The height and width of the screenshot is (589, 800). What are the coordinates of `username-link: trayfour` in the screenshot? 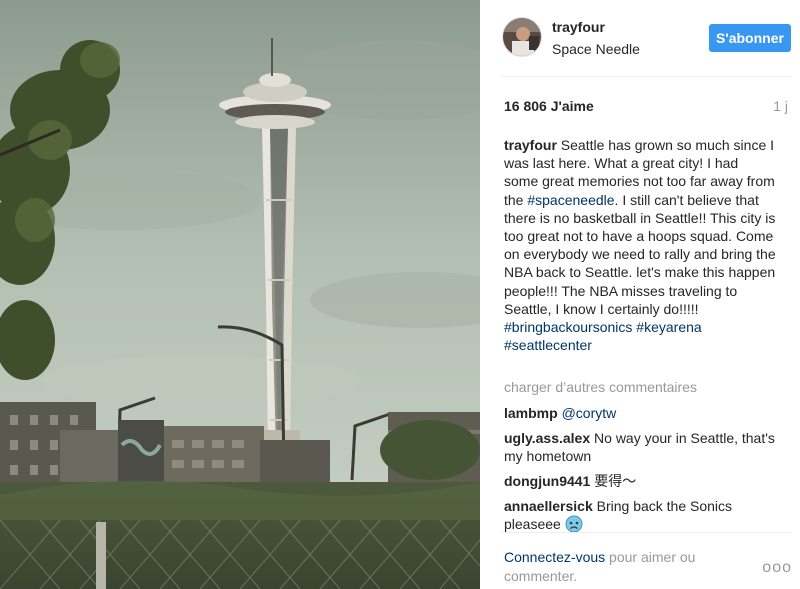 It's located at (578, 27).